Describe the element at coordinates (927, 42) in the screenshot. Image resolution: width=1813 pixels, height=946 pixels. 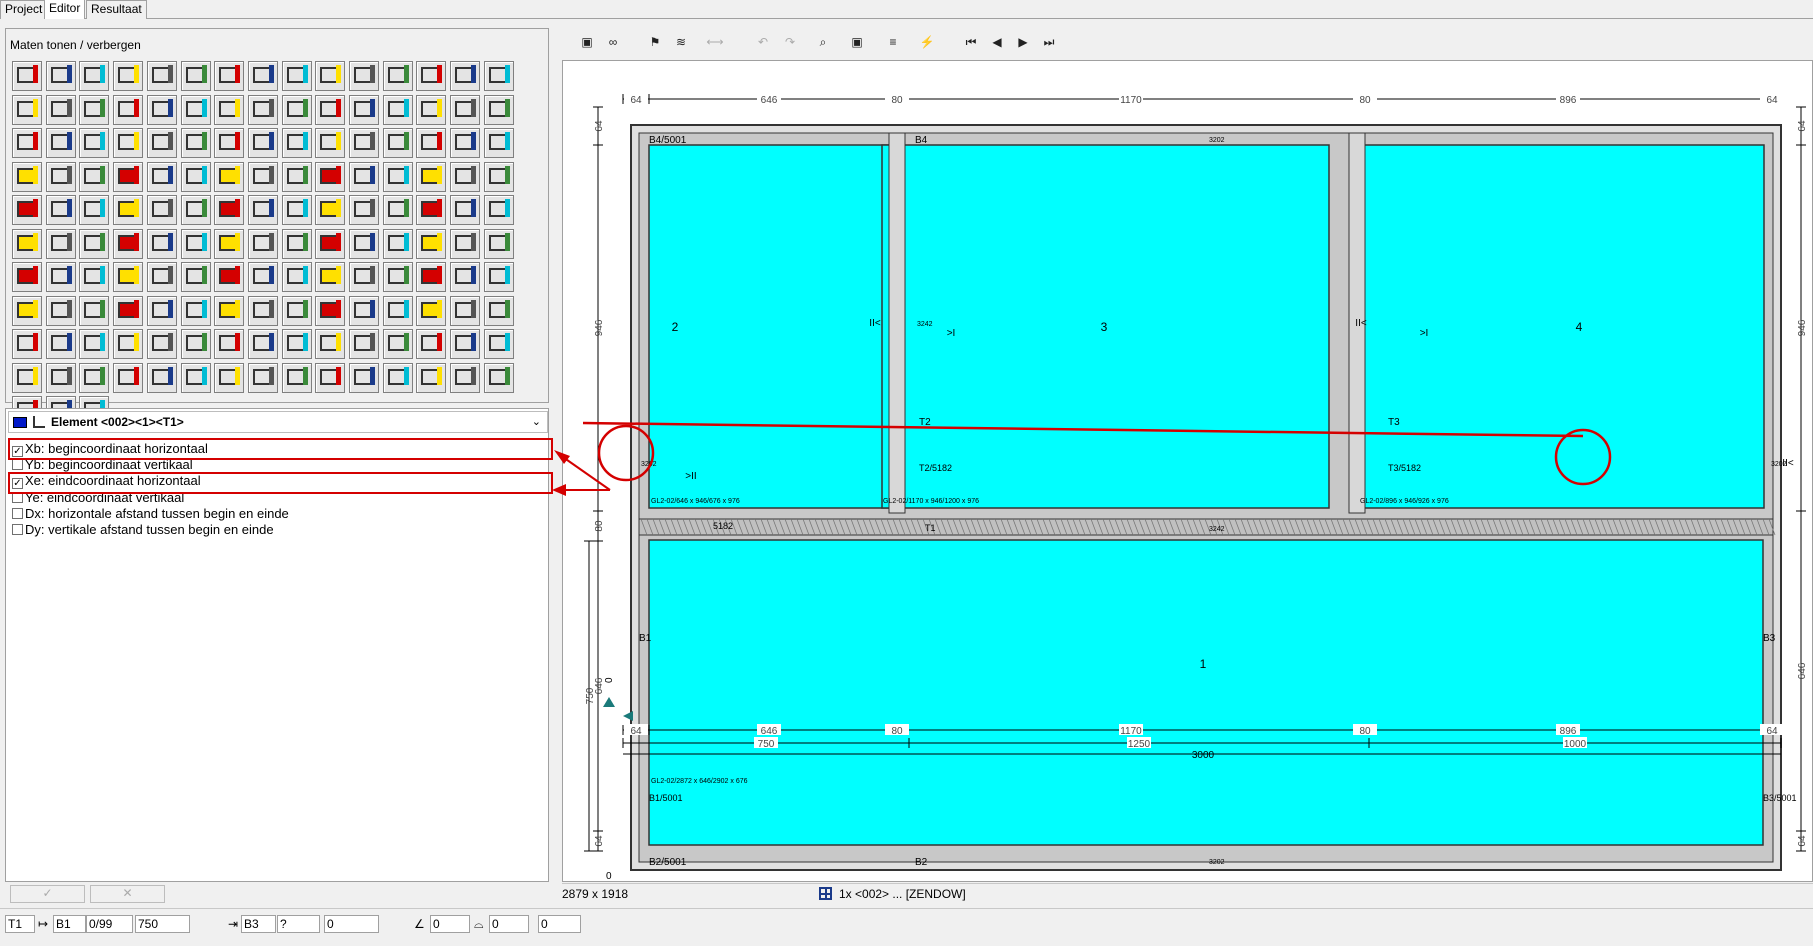
I see `lightning-icon: ⚡` at that location.